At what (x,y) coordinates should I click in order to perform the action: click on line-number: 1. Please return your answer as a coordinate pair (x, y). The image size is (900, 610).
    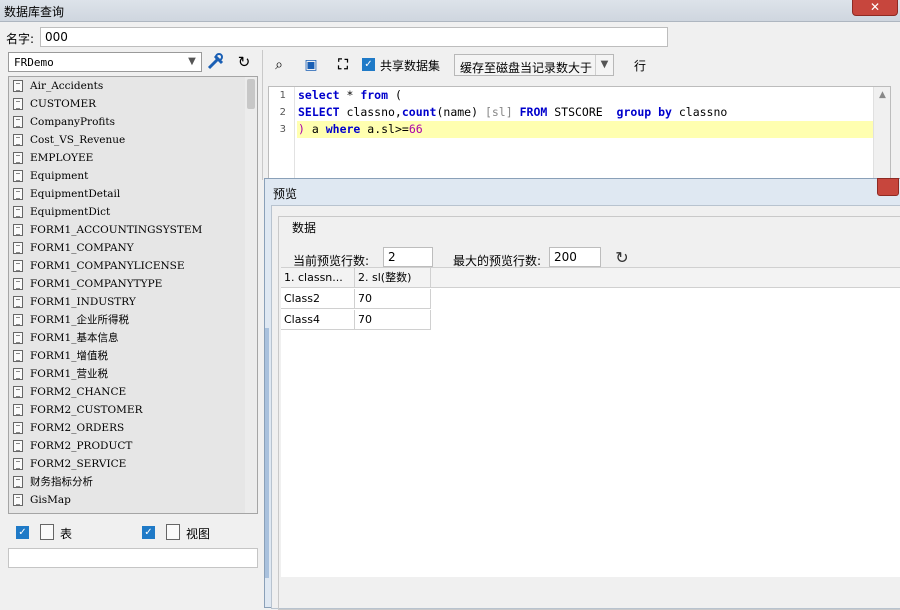
    Looking at the image, I should click on (282, 95).